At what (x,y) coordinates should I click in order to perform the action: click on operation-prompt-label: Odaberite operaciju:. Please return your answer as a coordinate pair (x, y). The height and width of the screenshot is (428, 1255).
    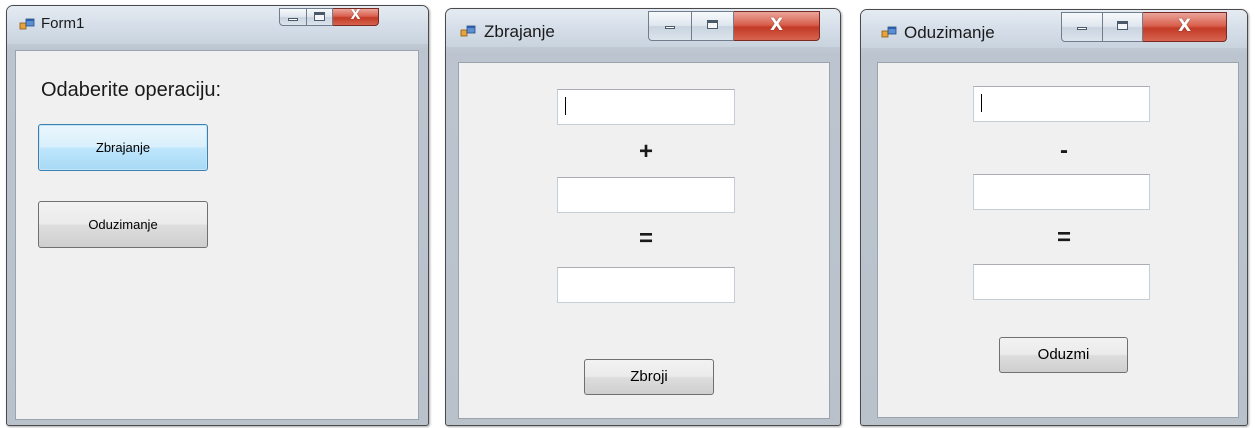
    Looking at the image, I should click on (131, 90).